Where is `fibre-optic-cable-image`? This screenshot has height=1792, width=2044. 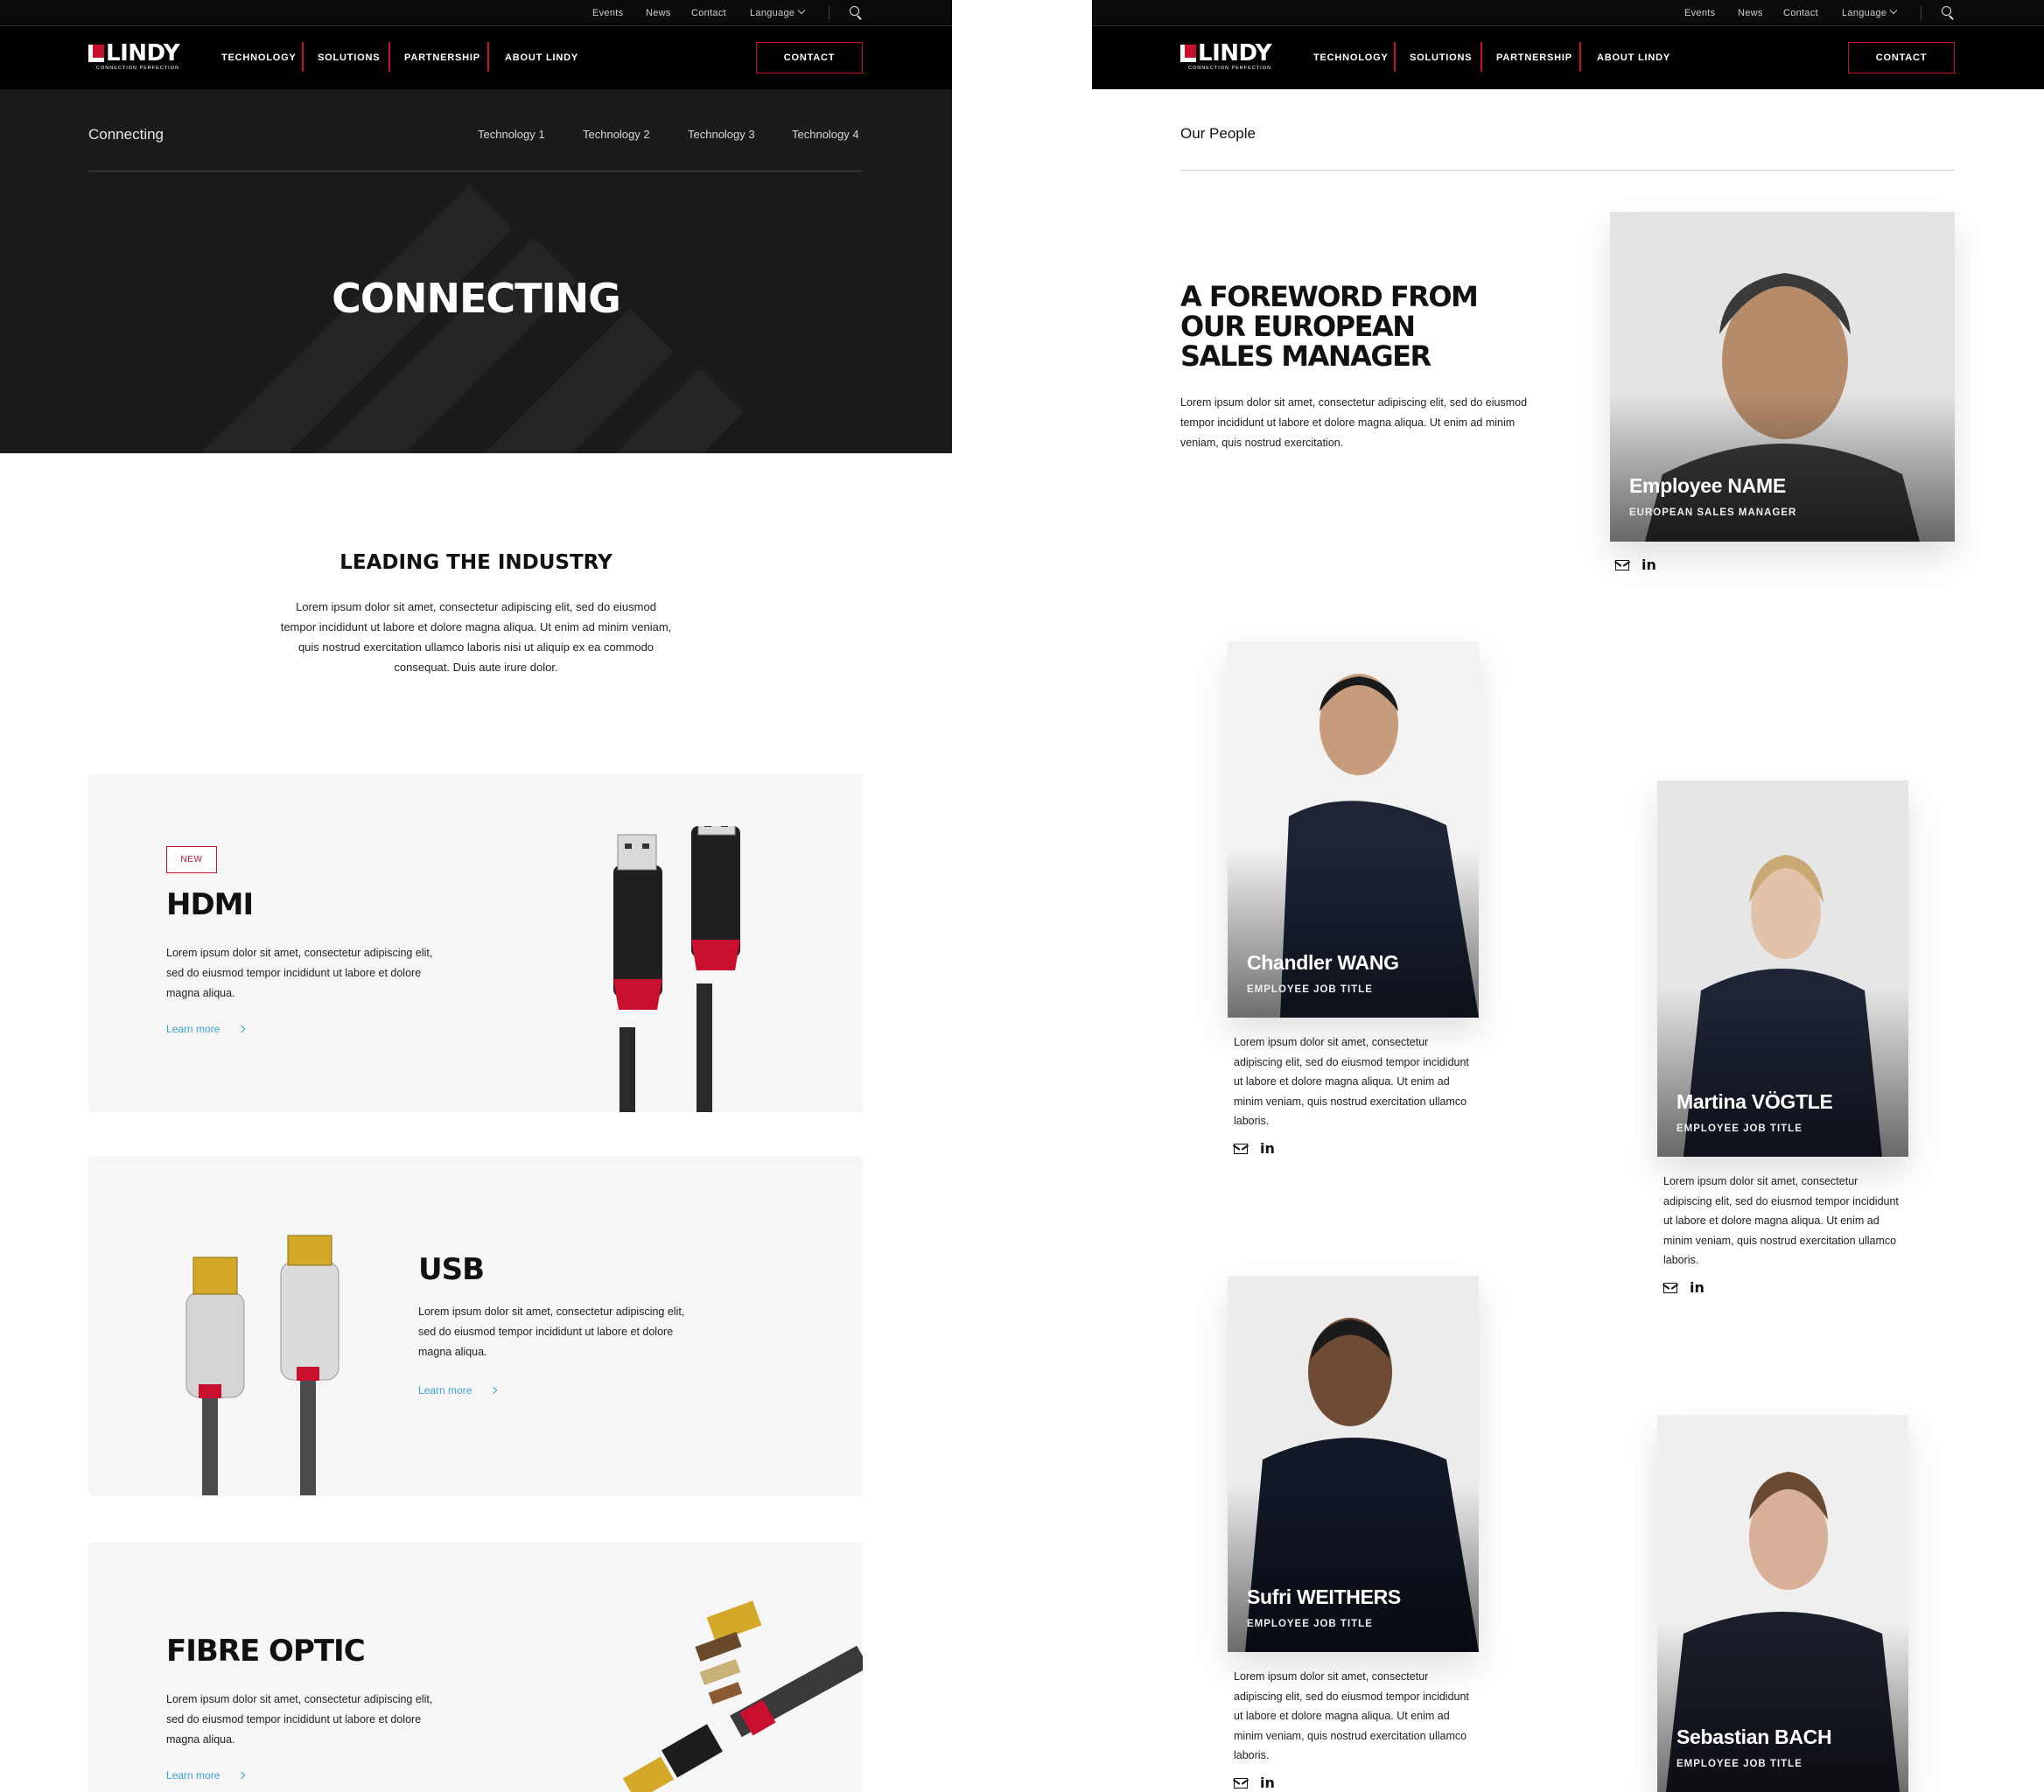 fibre-optic-cable-image is located at coordinates (742, 1696).